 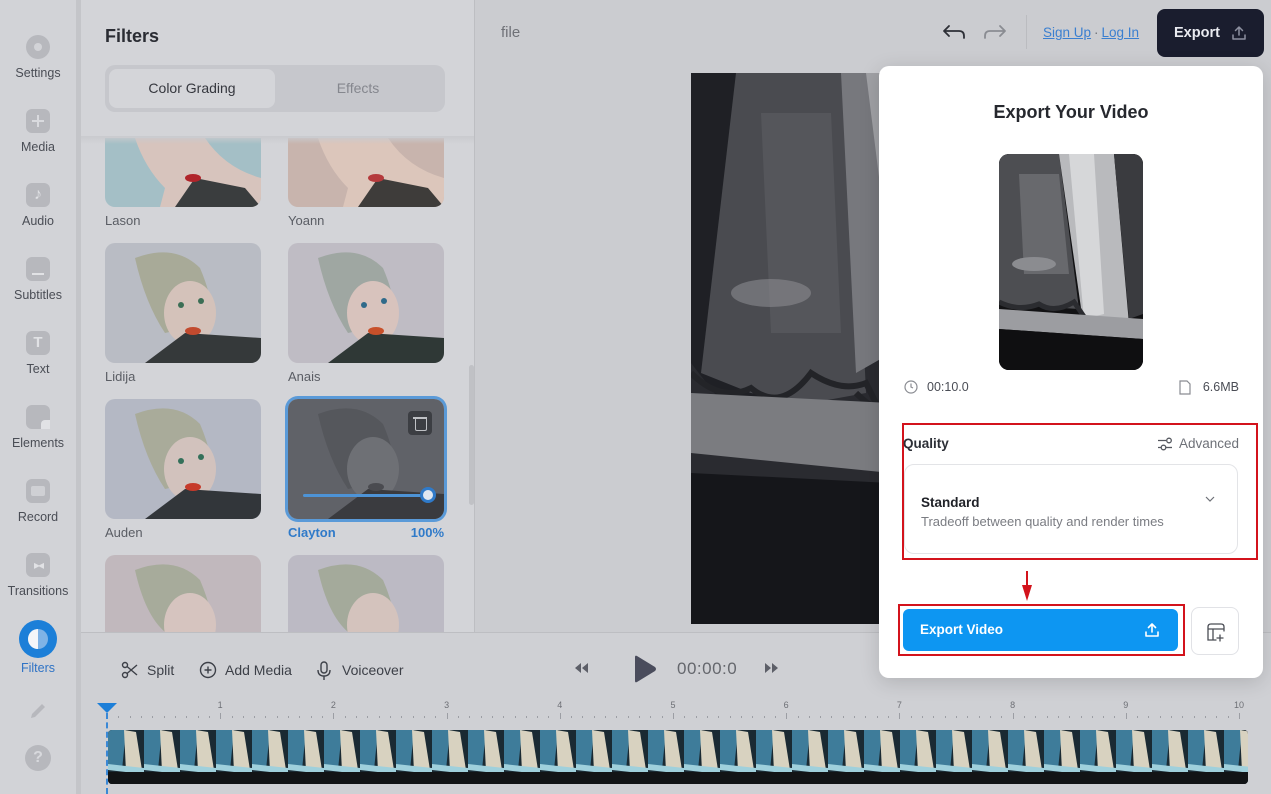 I want to click on clock-icon, so click(x=911, y=387).